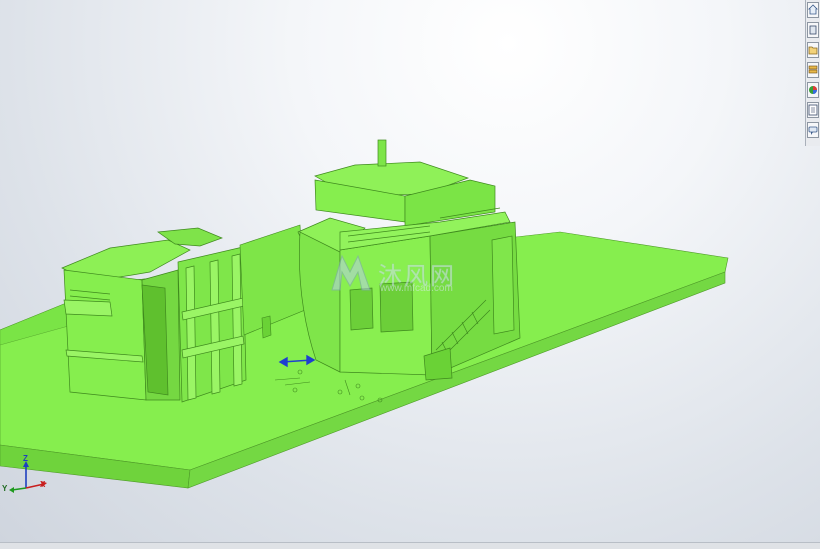 The image size is (820, 549). What do you see at coordinates (154, 315) in the screenshot?
I see `left-building` at bounding box center [154, 315].